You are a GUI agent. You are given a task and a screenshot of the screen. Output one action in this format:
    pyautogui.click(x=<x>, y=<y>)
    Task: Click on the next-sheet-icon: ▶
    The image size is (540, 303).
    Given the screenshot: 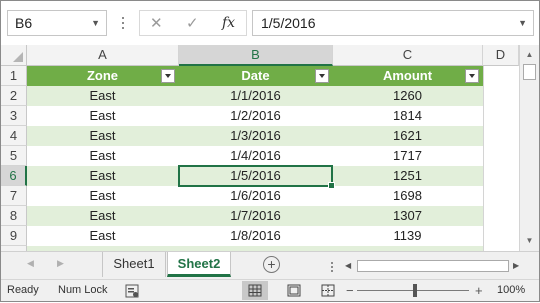 What is the action you would take?
    pyautogui.click(x=60, y=263)
    